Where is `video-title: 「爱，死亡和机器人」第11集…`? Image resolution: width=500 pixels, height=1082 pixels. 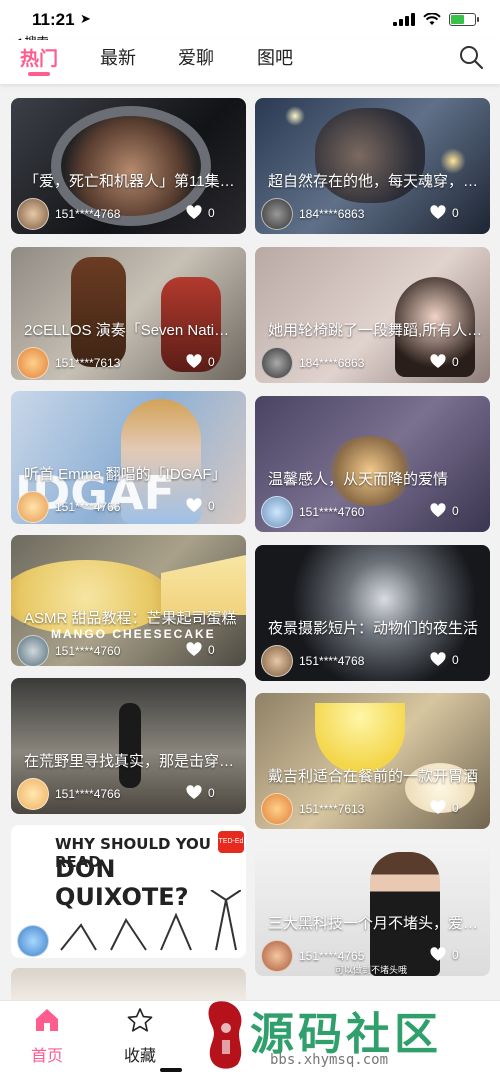
video-title: 「爱，死亡和机器人」第11集… is located at coordinates (129, 181).